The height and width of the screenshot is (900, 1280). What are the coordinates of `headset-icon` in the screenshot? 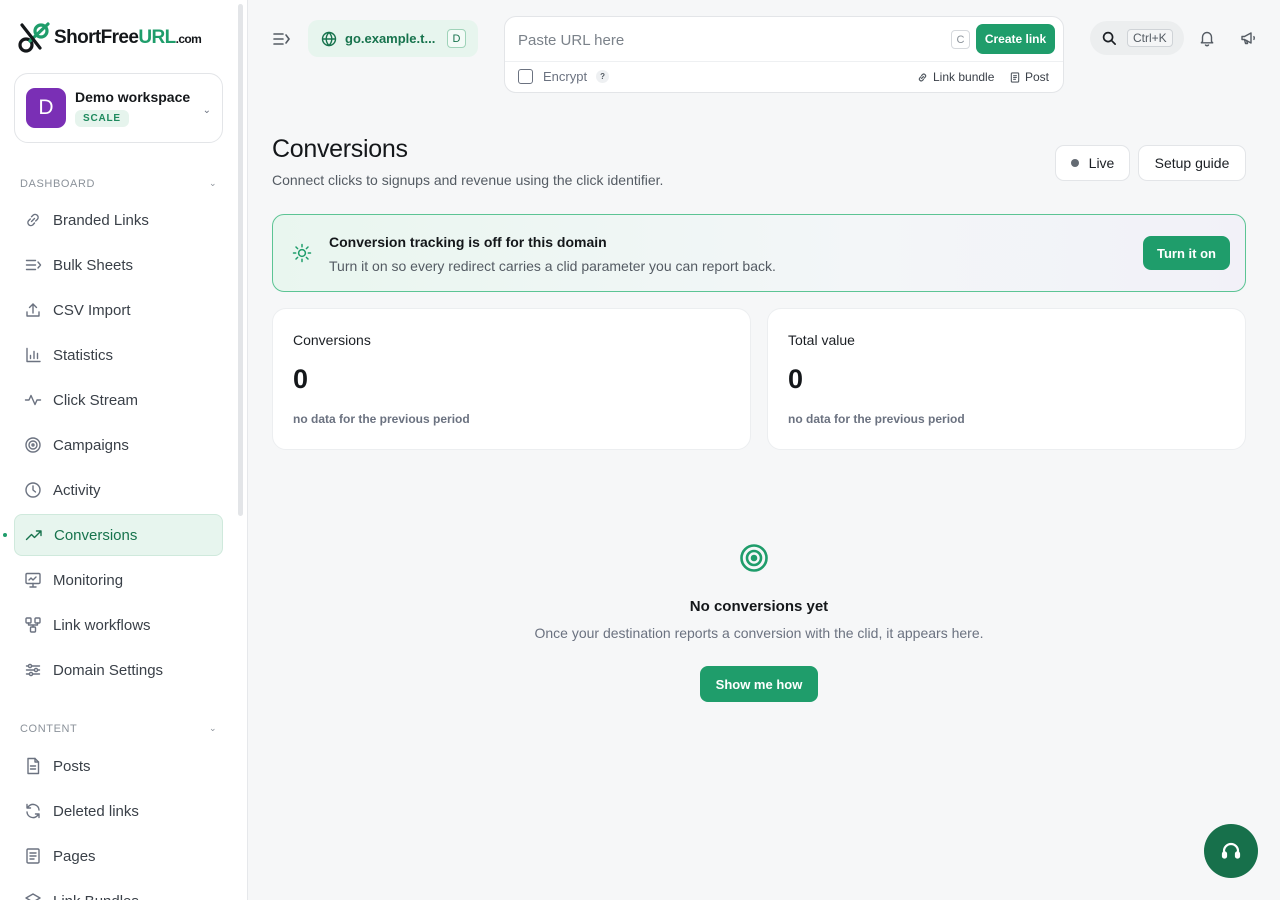 It's located at (1231, 850).